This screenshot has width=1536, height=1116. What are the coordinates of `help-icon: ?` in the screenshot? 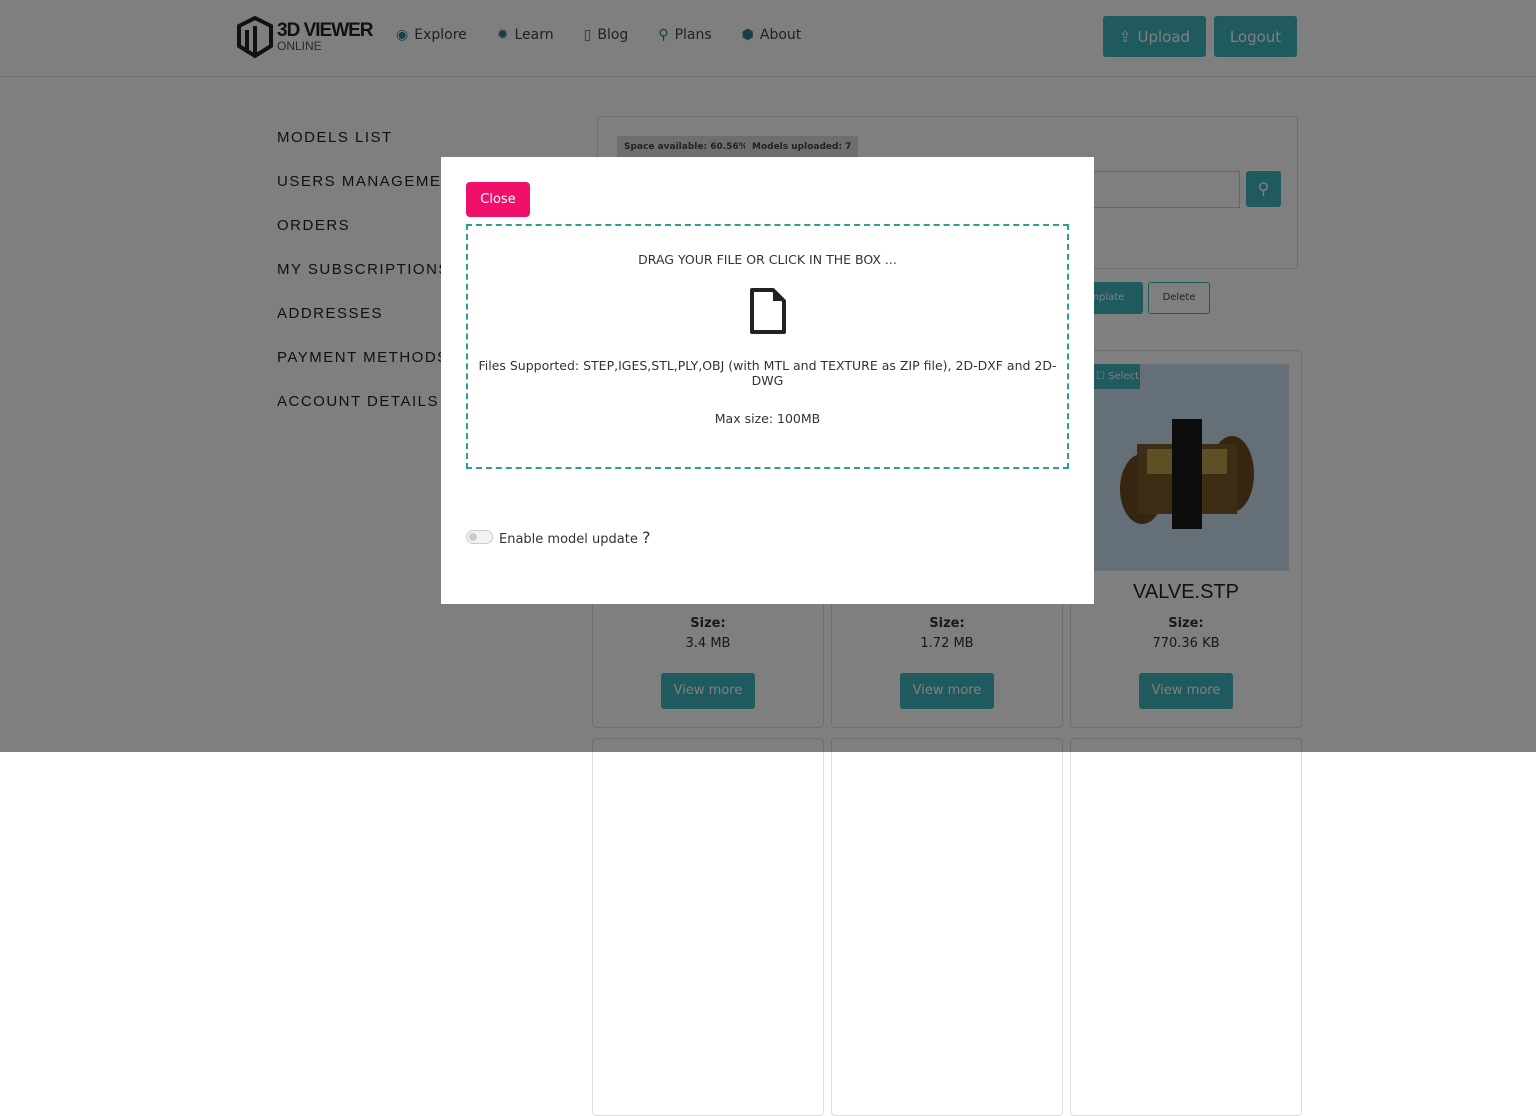 It's located at (646, 537).